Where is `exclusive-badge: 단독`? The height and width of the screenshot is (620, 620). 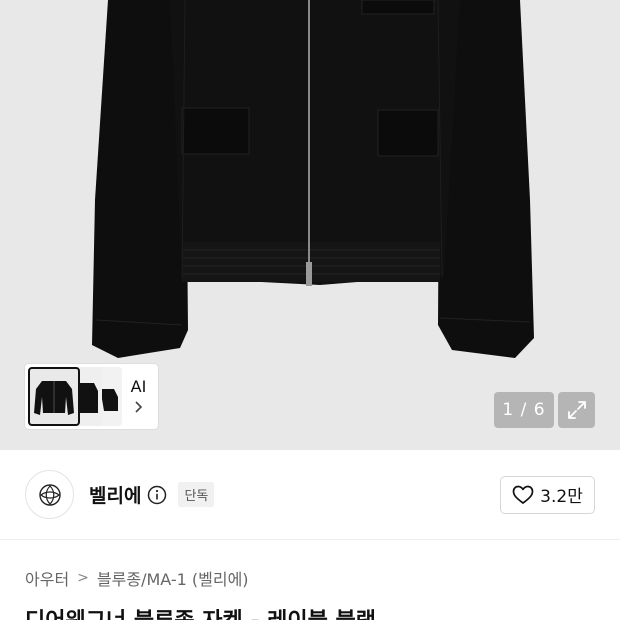 exclusive-badge: 단독 is located at coordinates (196, 494).